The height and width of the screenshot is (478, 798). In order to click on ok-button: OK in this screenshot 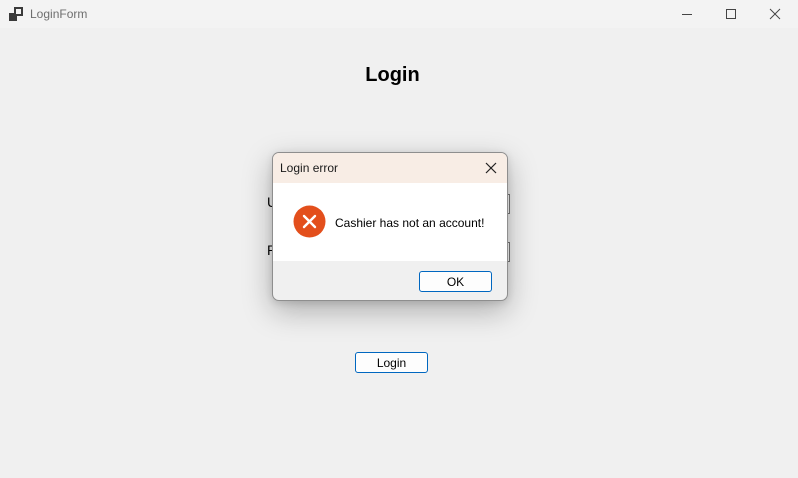, I will do `click(455, 281)`.